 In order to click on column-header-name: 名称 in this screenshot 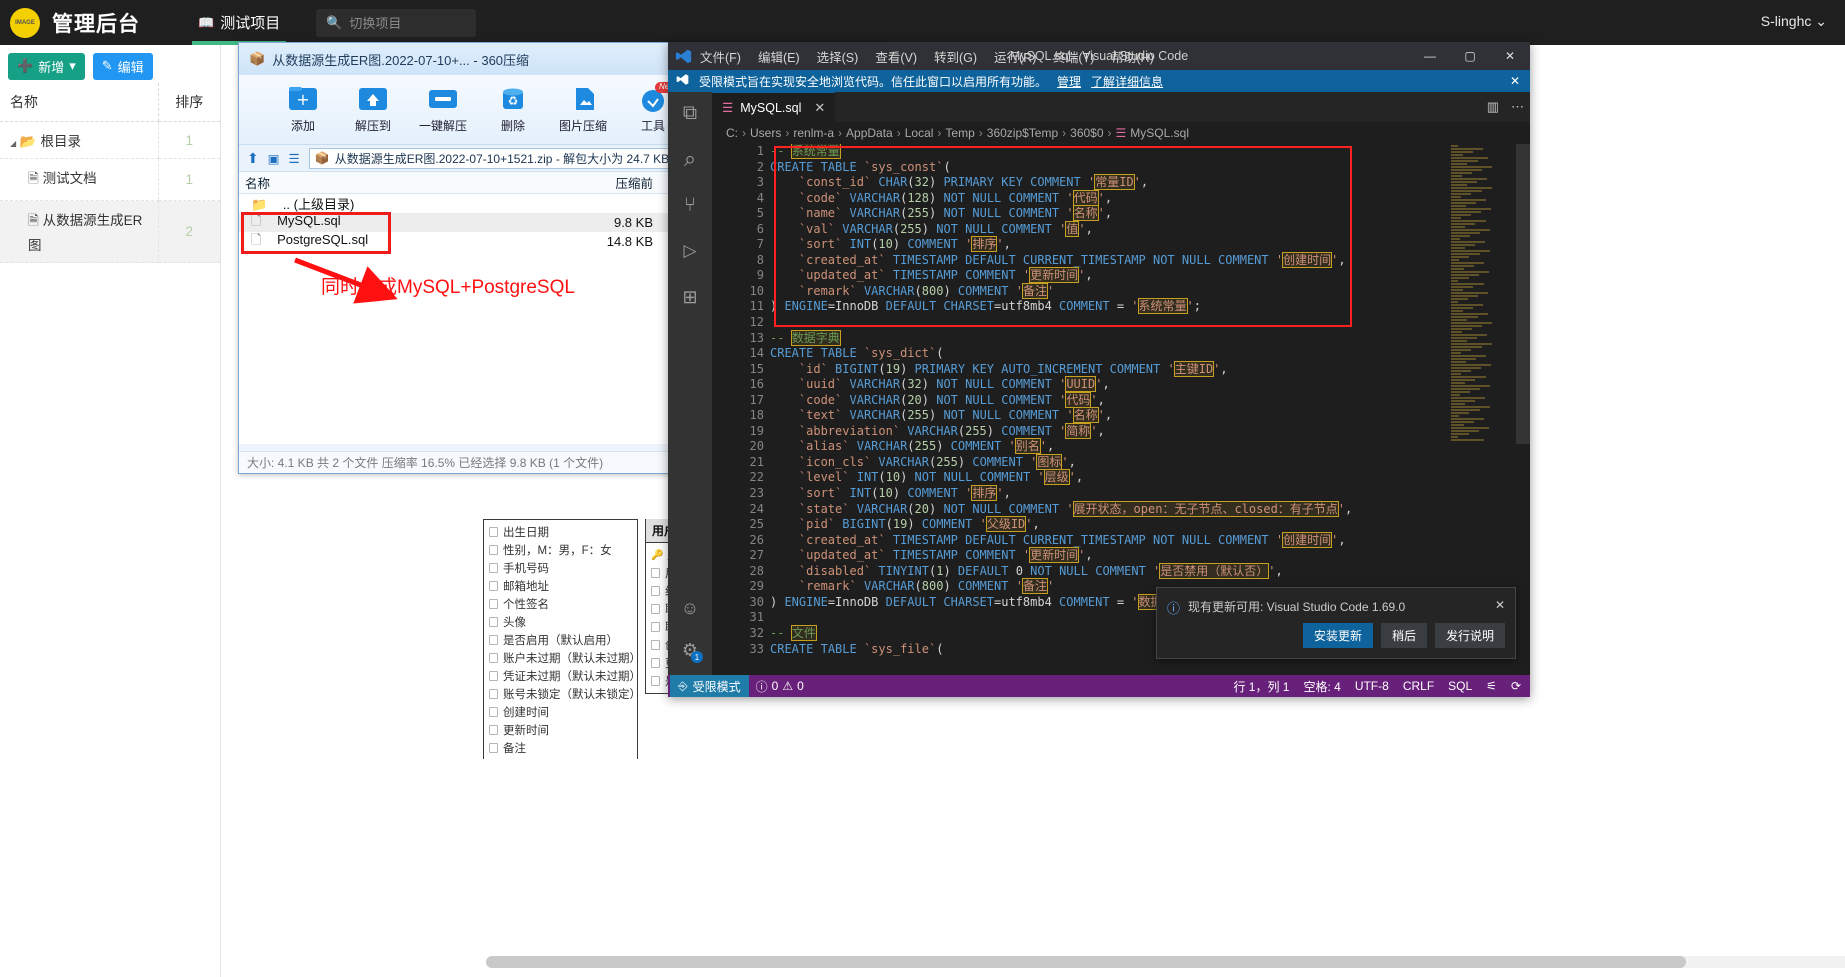, I will do `click(79, 102)`.